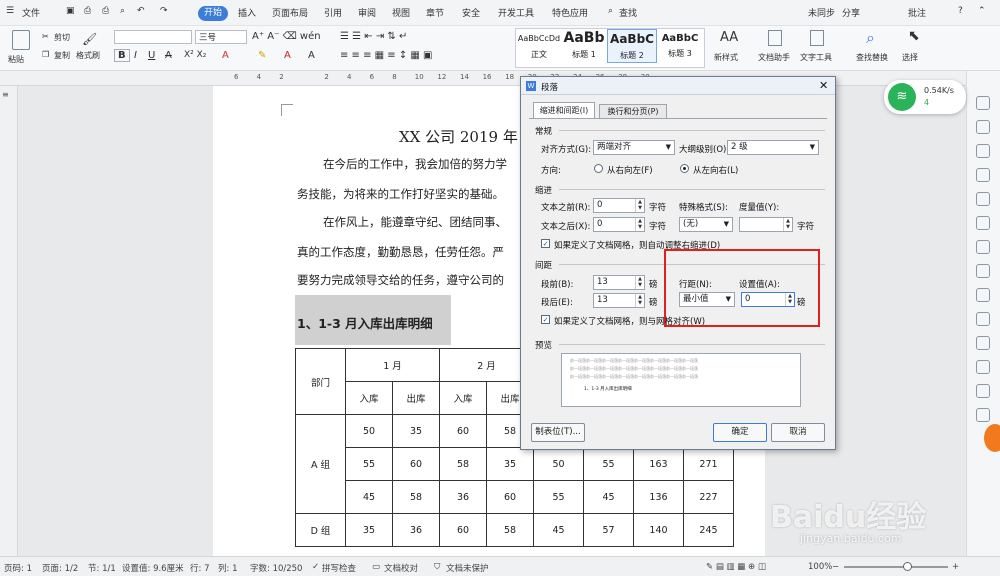 The image size is (1000, 576). I want to click on tab-view: 视图, so click(401, 12).